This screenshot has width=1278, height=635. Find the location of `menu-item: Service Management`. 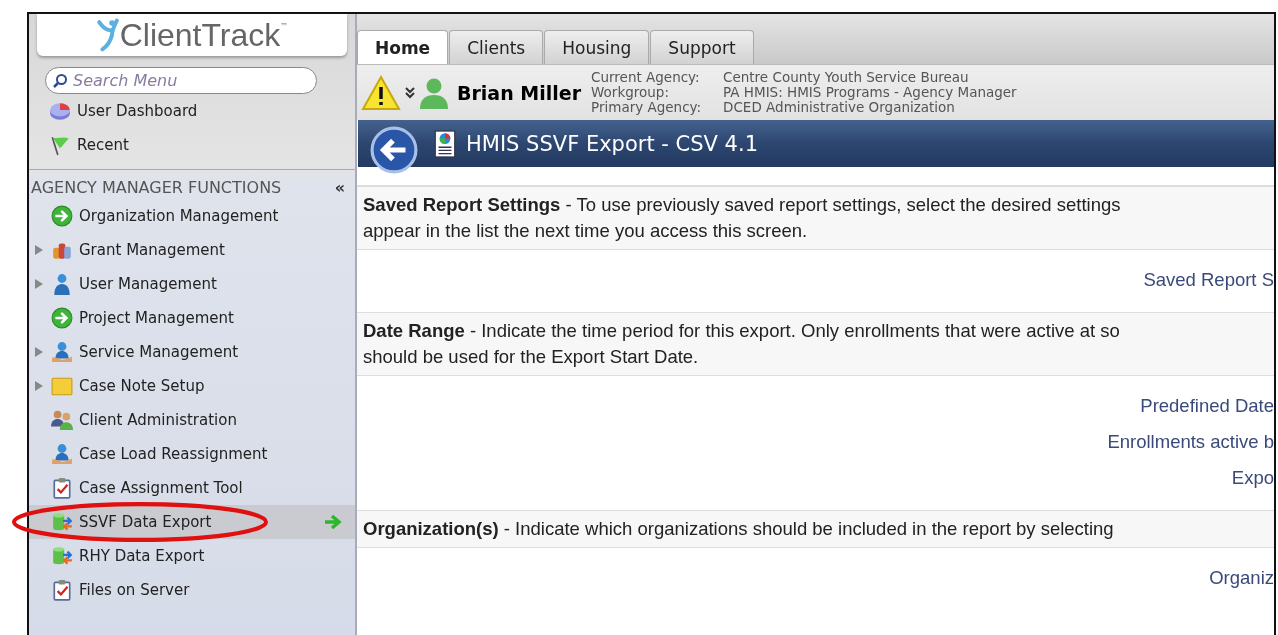

menu-item: Service Management is located at coordinates (192, 352).